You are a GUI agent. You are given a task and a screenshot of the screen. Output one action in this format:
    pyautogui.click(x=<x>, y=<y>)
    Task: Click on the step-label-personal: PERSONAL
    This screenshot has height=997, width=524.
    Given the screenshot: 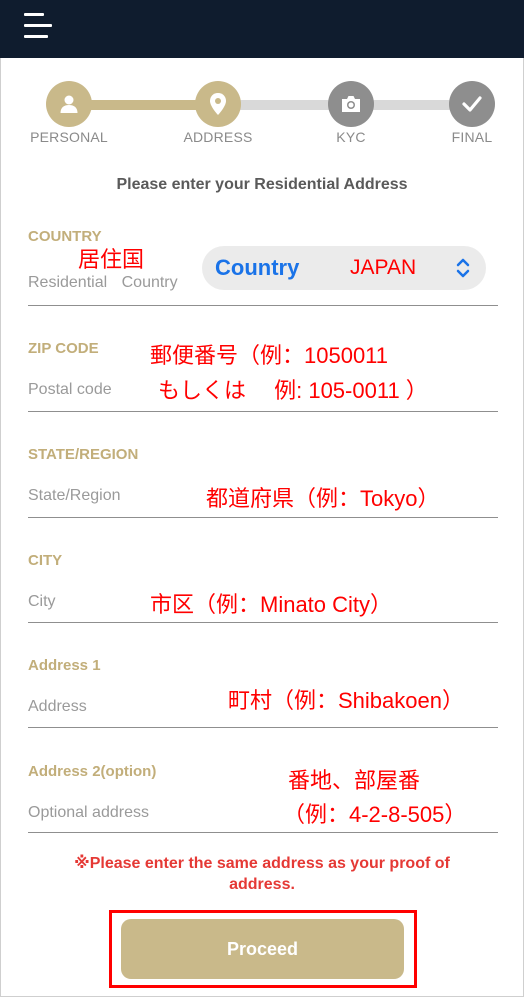 What is the action you would take?
    pyautogui.click(x=69, y=137)
    